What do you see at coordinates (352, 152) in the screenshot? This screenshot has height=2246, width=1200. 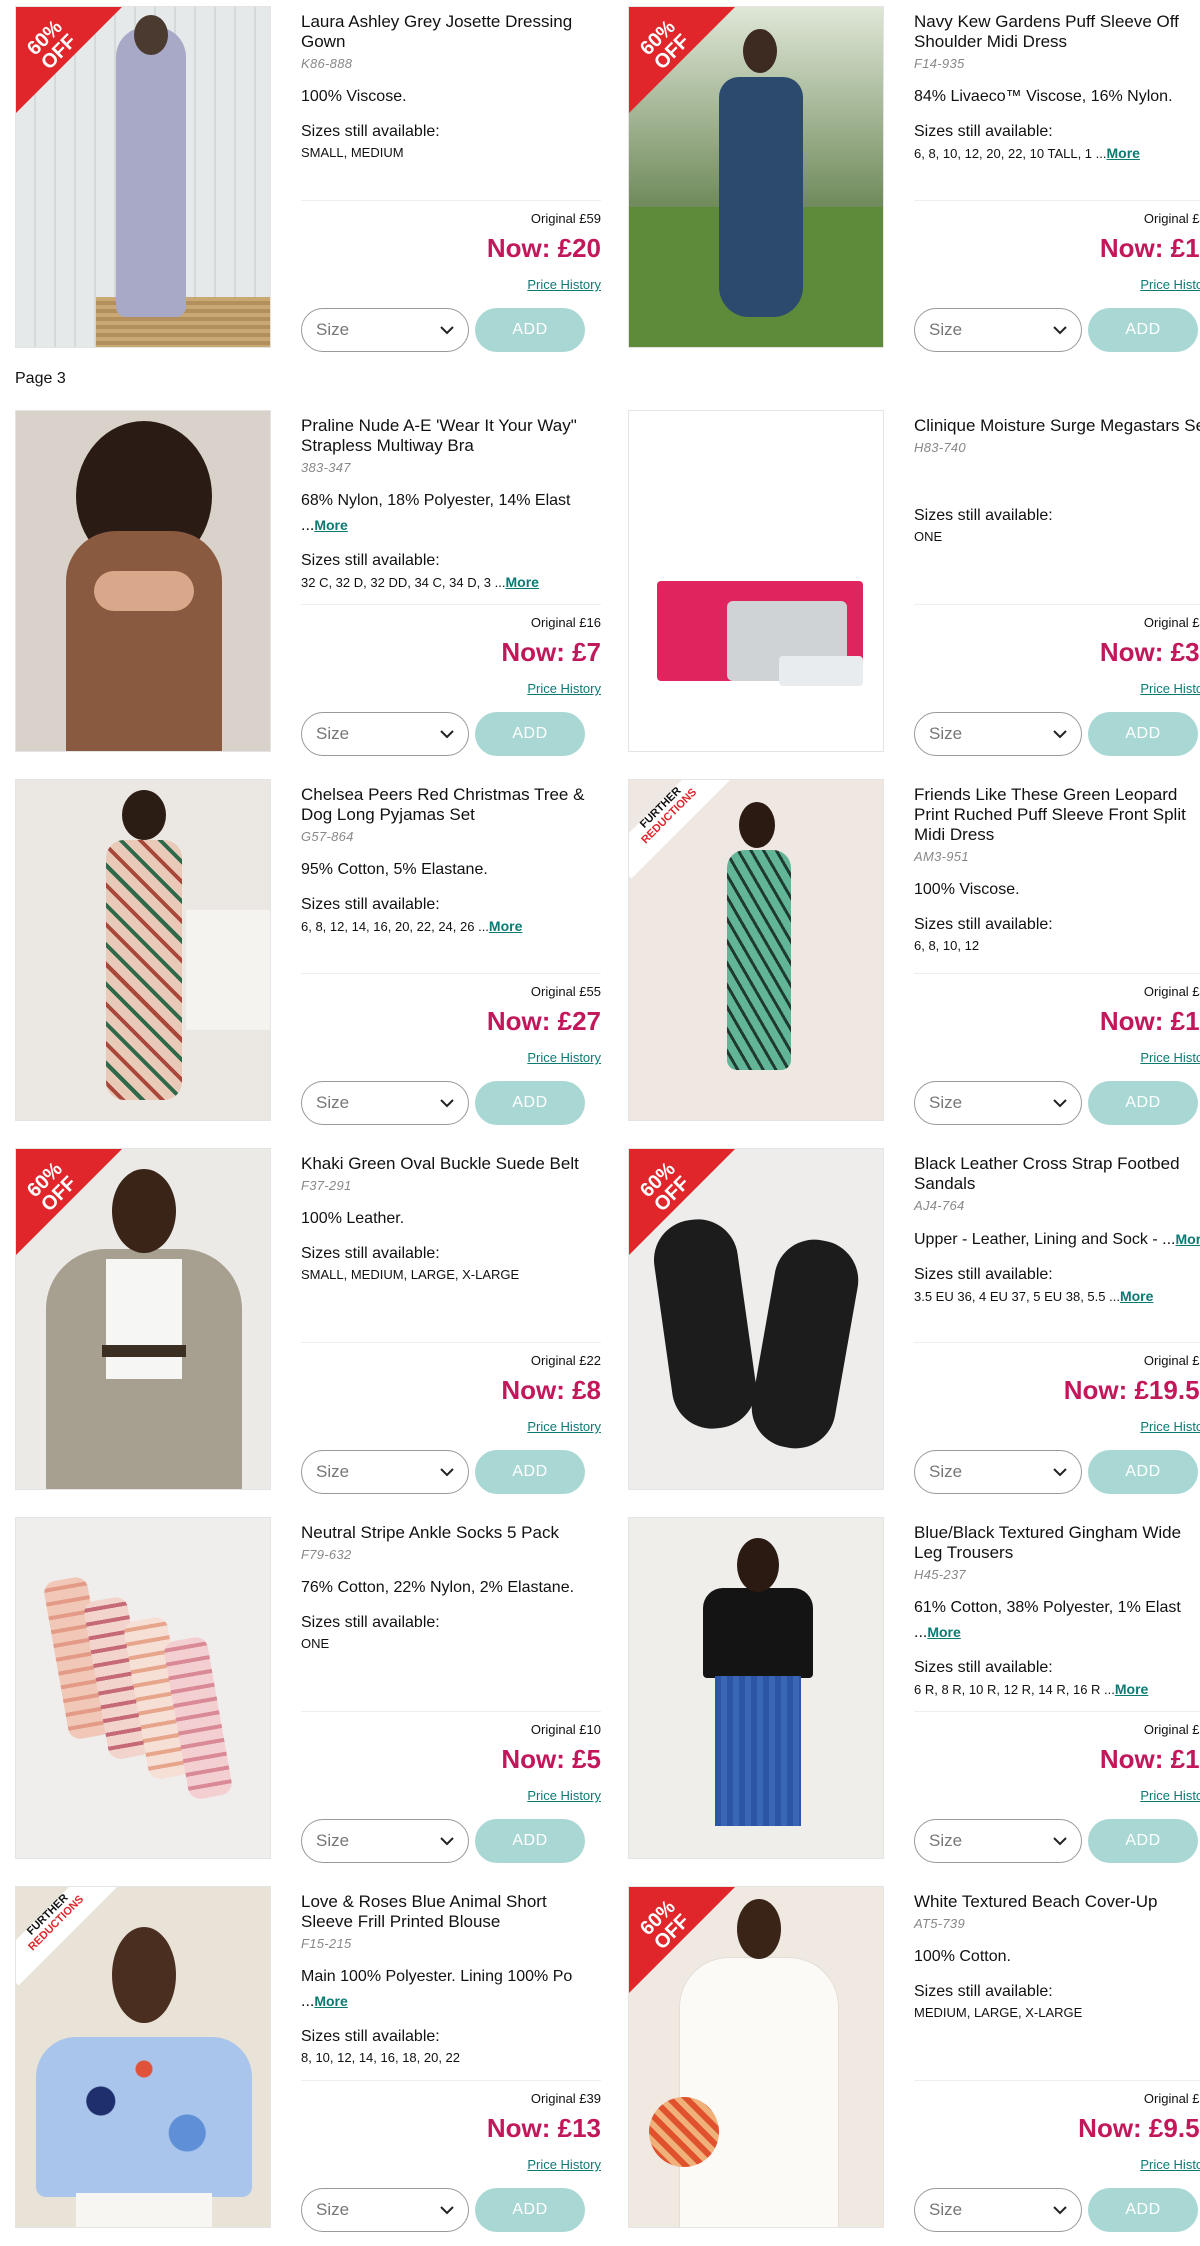 I see `sizes-text: SMALL, MEDIUM` at bounding box center [352, 152].